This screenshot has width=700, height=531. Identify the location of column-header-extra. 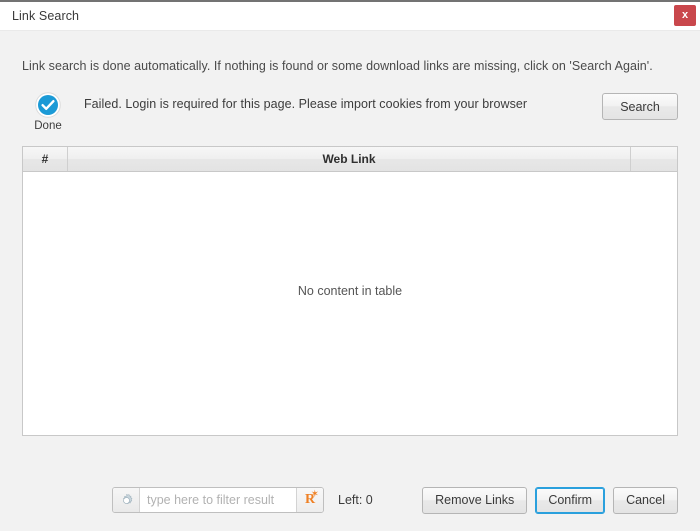
(654, 159).